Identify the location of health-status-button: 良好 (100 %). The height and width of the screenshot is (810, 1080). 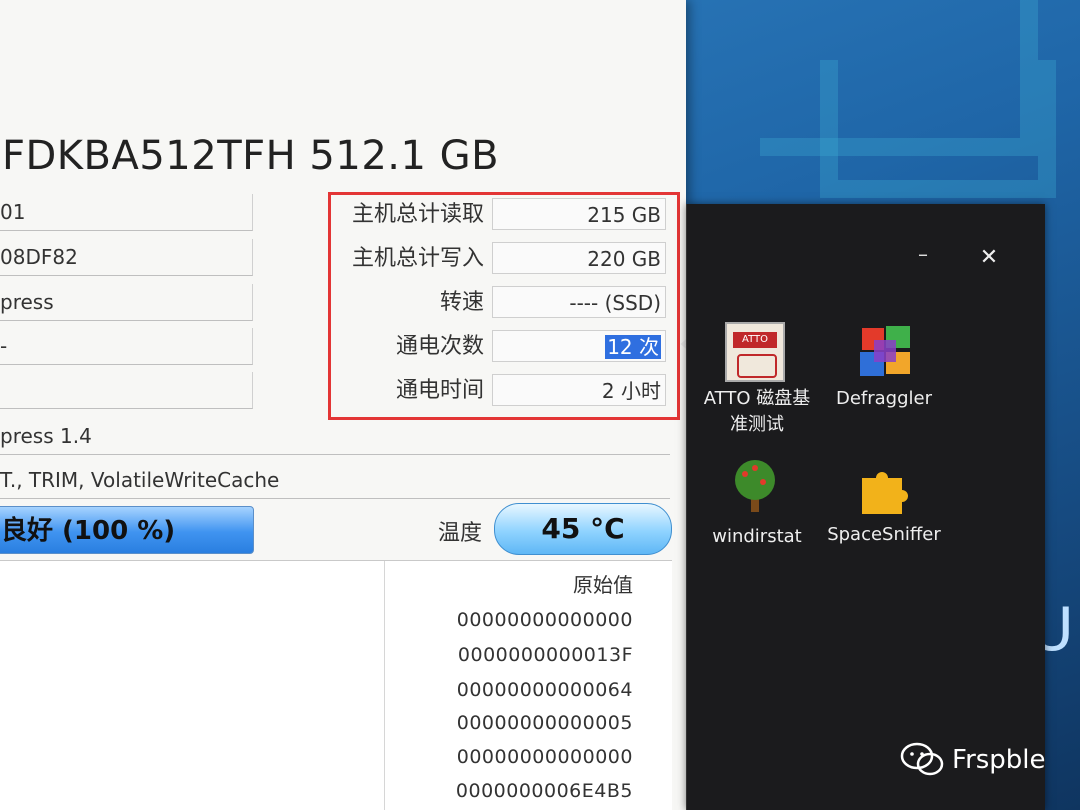
(127, 530).